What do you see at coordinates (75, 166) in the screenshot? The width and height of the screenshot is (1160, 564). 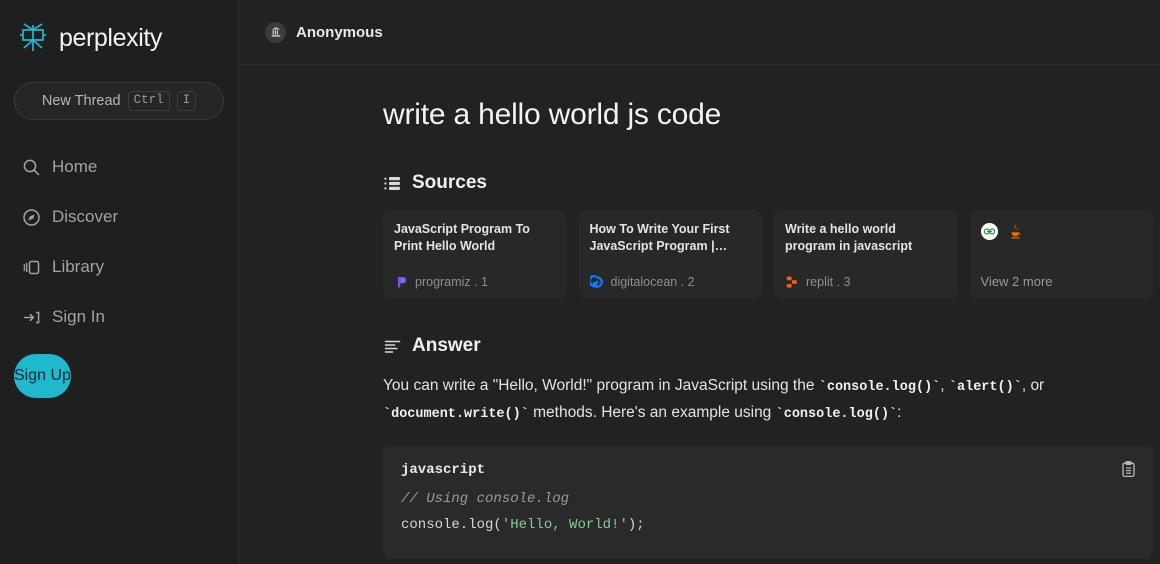 I see `sidebar-item-label: Home` at bounding box center [75, 166].